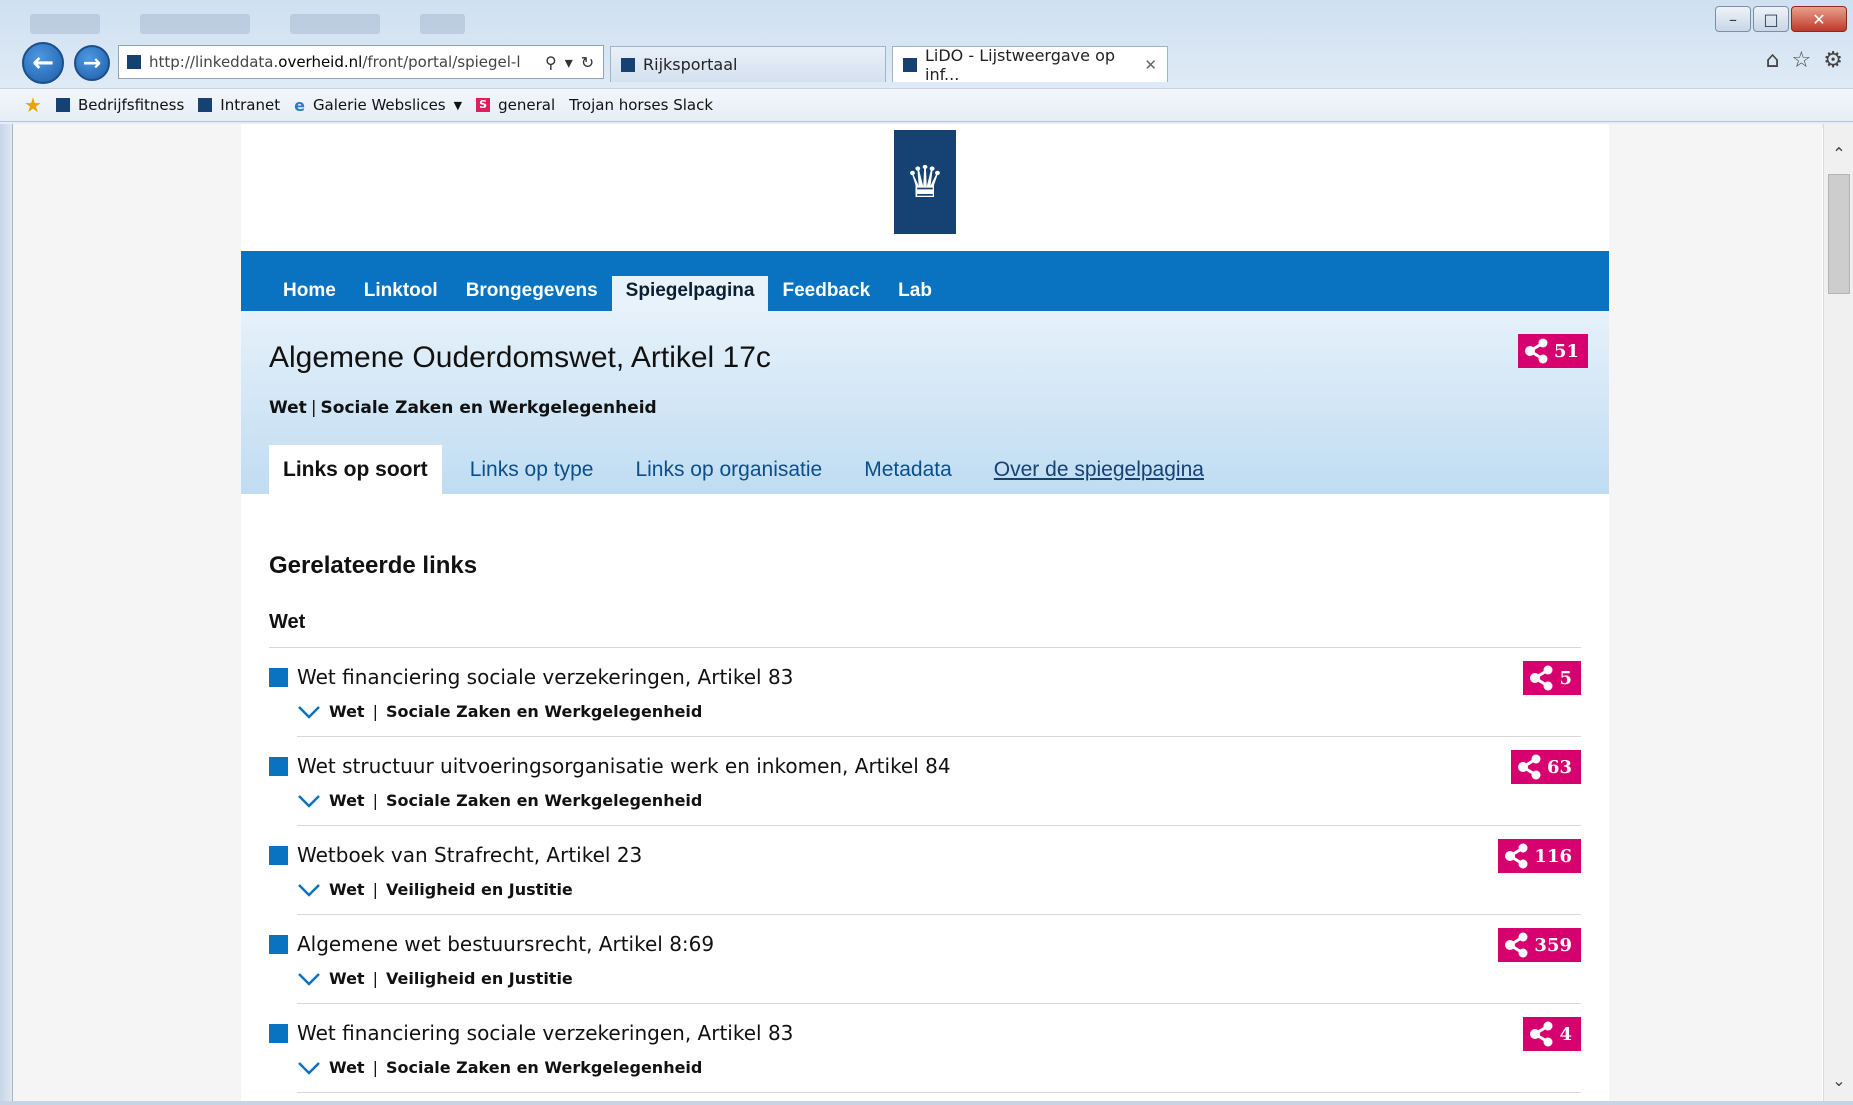 Image resolution: width=1853 pixels, height=1105 pixels. What do you see at coordinates (92, 63) in the screenshot?
I see `forward-arrow-icon: →` at bounding box center [92, 63].